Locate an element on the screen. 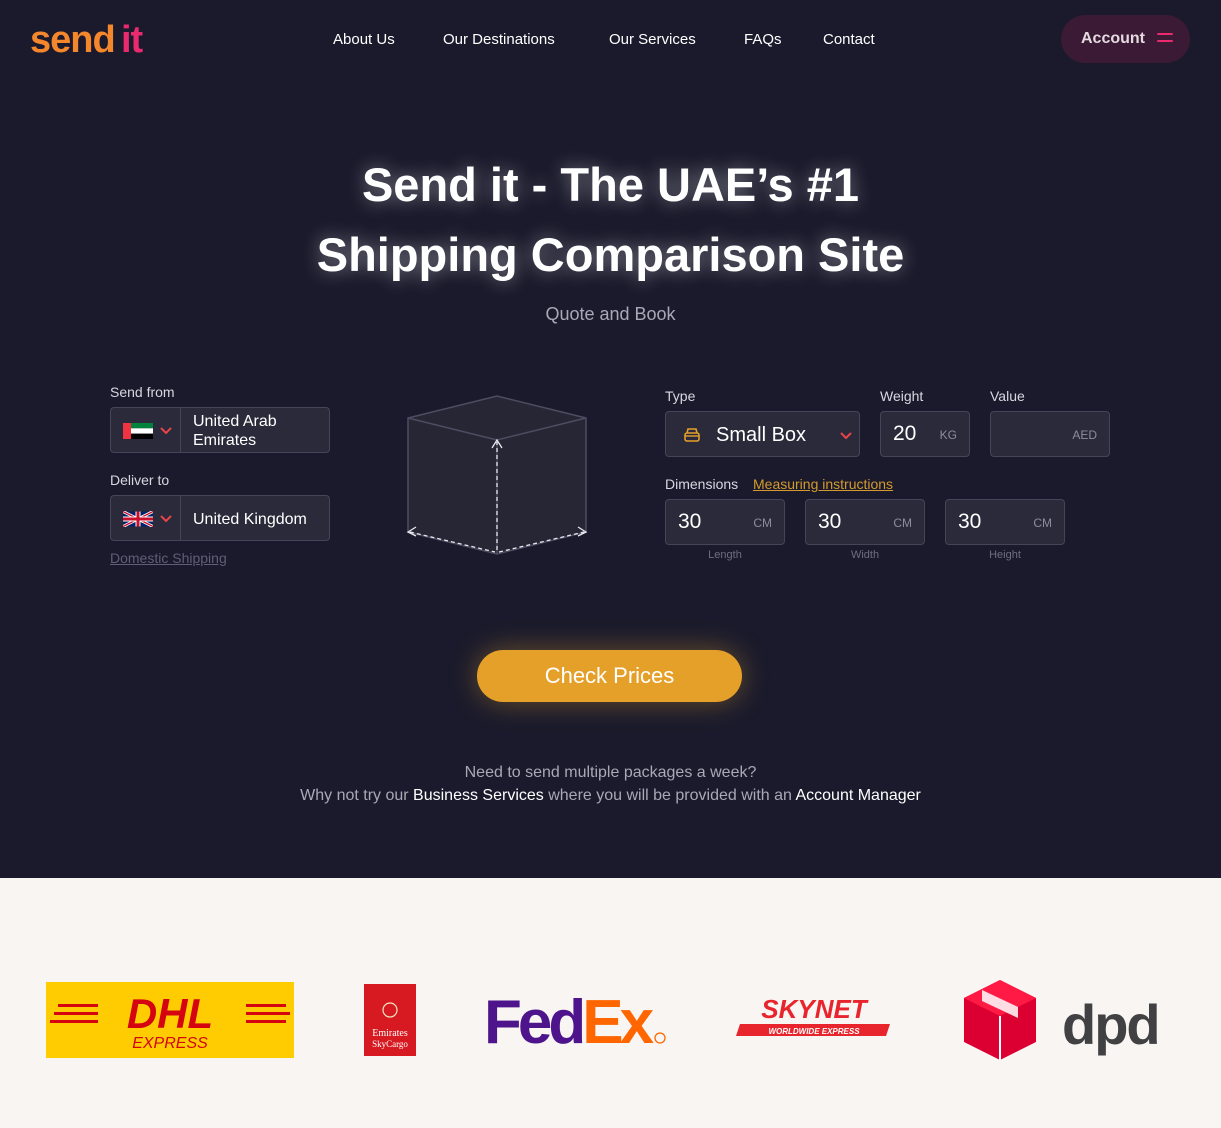  nav-destinations: Our Destinations is located at coordinates (499, 40).